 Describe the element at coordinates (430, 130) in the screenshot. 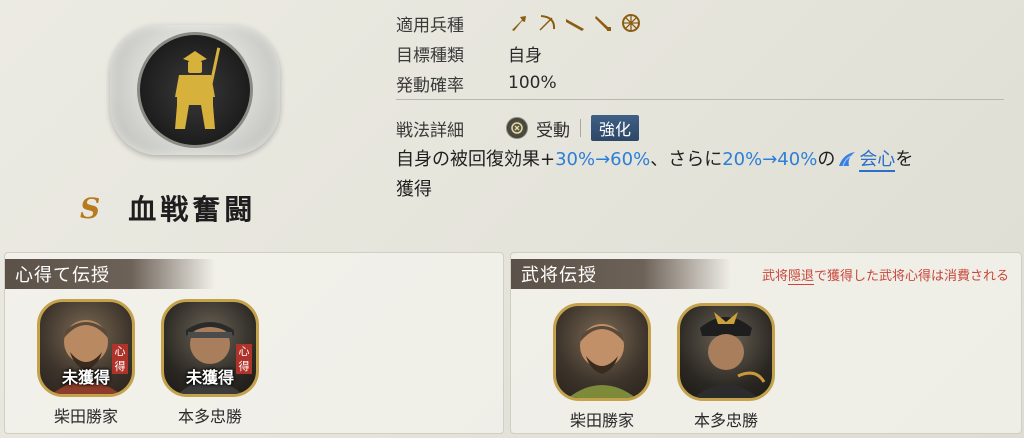

I see `detail-label: 戦法詳細` at that location.